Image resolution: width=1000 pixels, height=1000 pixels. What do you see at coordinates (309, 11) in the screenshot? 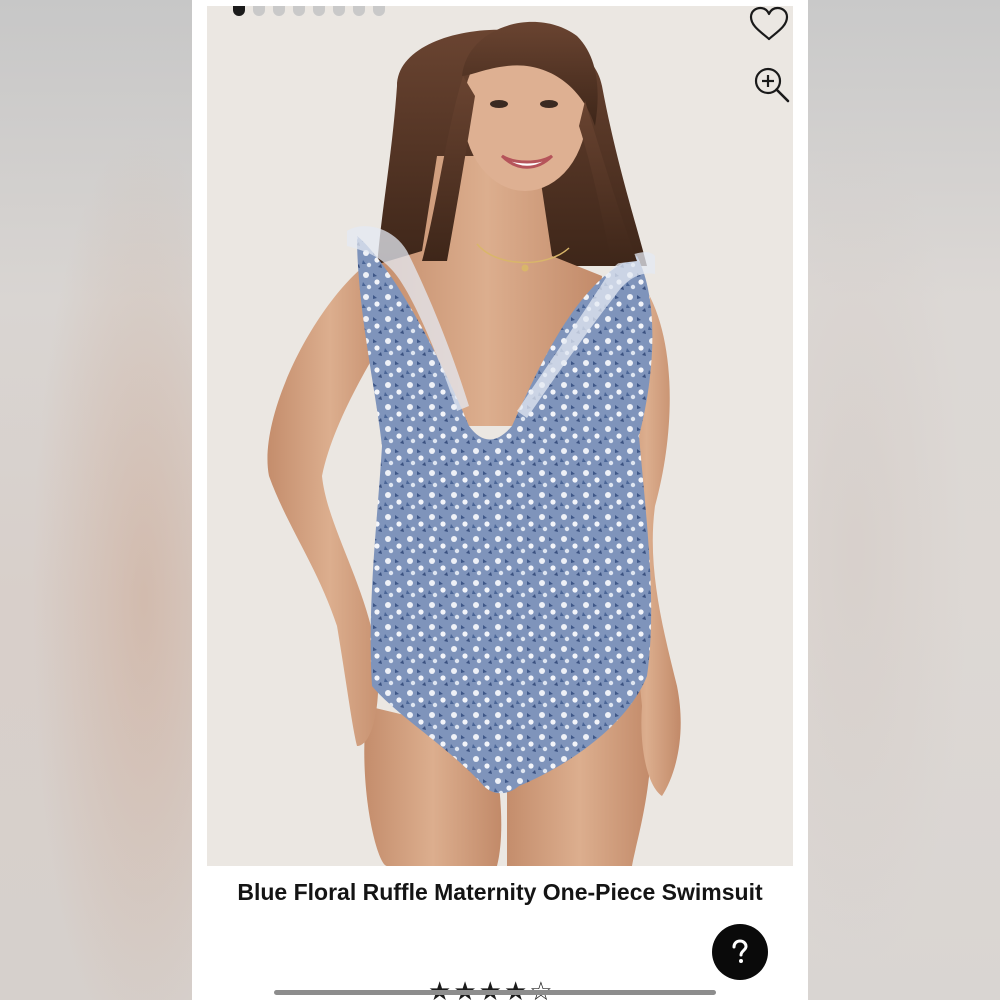
I see `carousel-indicator` at bounding box center [309, 11].